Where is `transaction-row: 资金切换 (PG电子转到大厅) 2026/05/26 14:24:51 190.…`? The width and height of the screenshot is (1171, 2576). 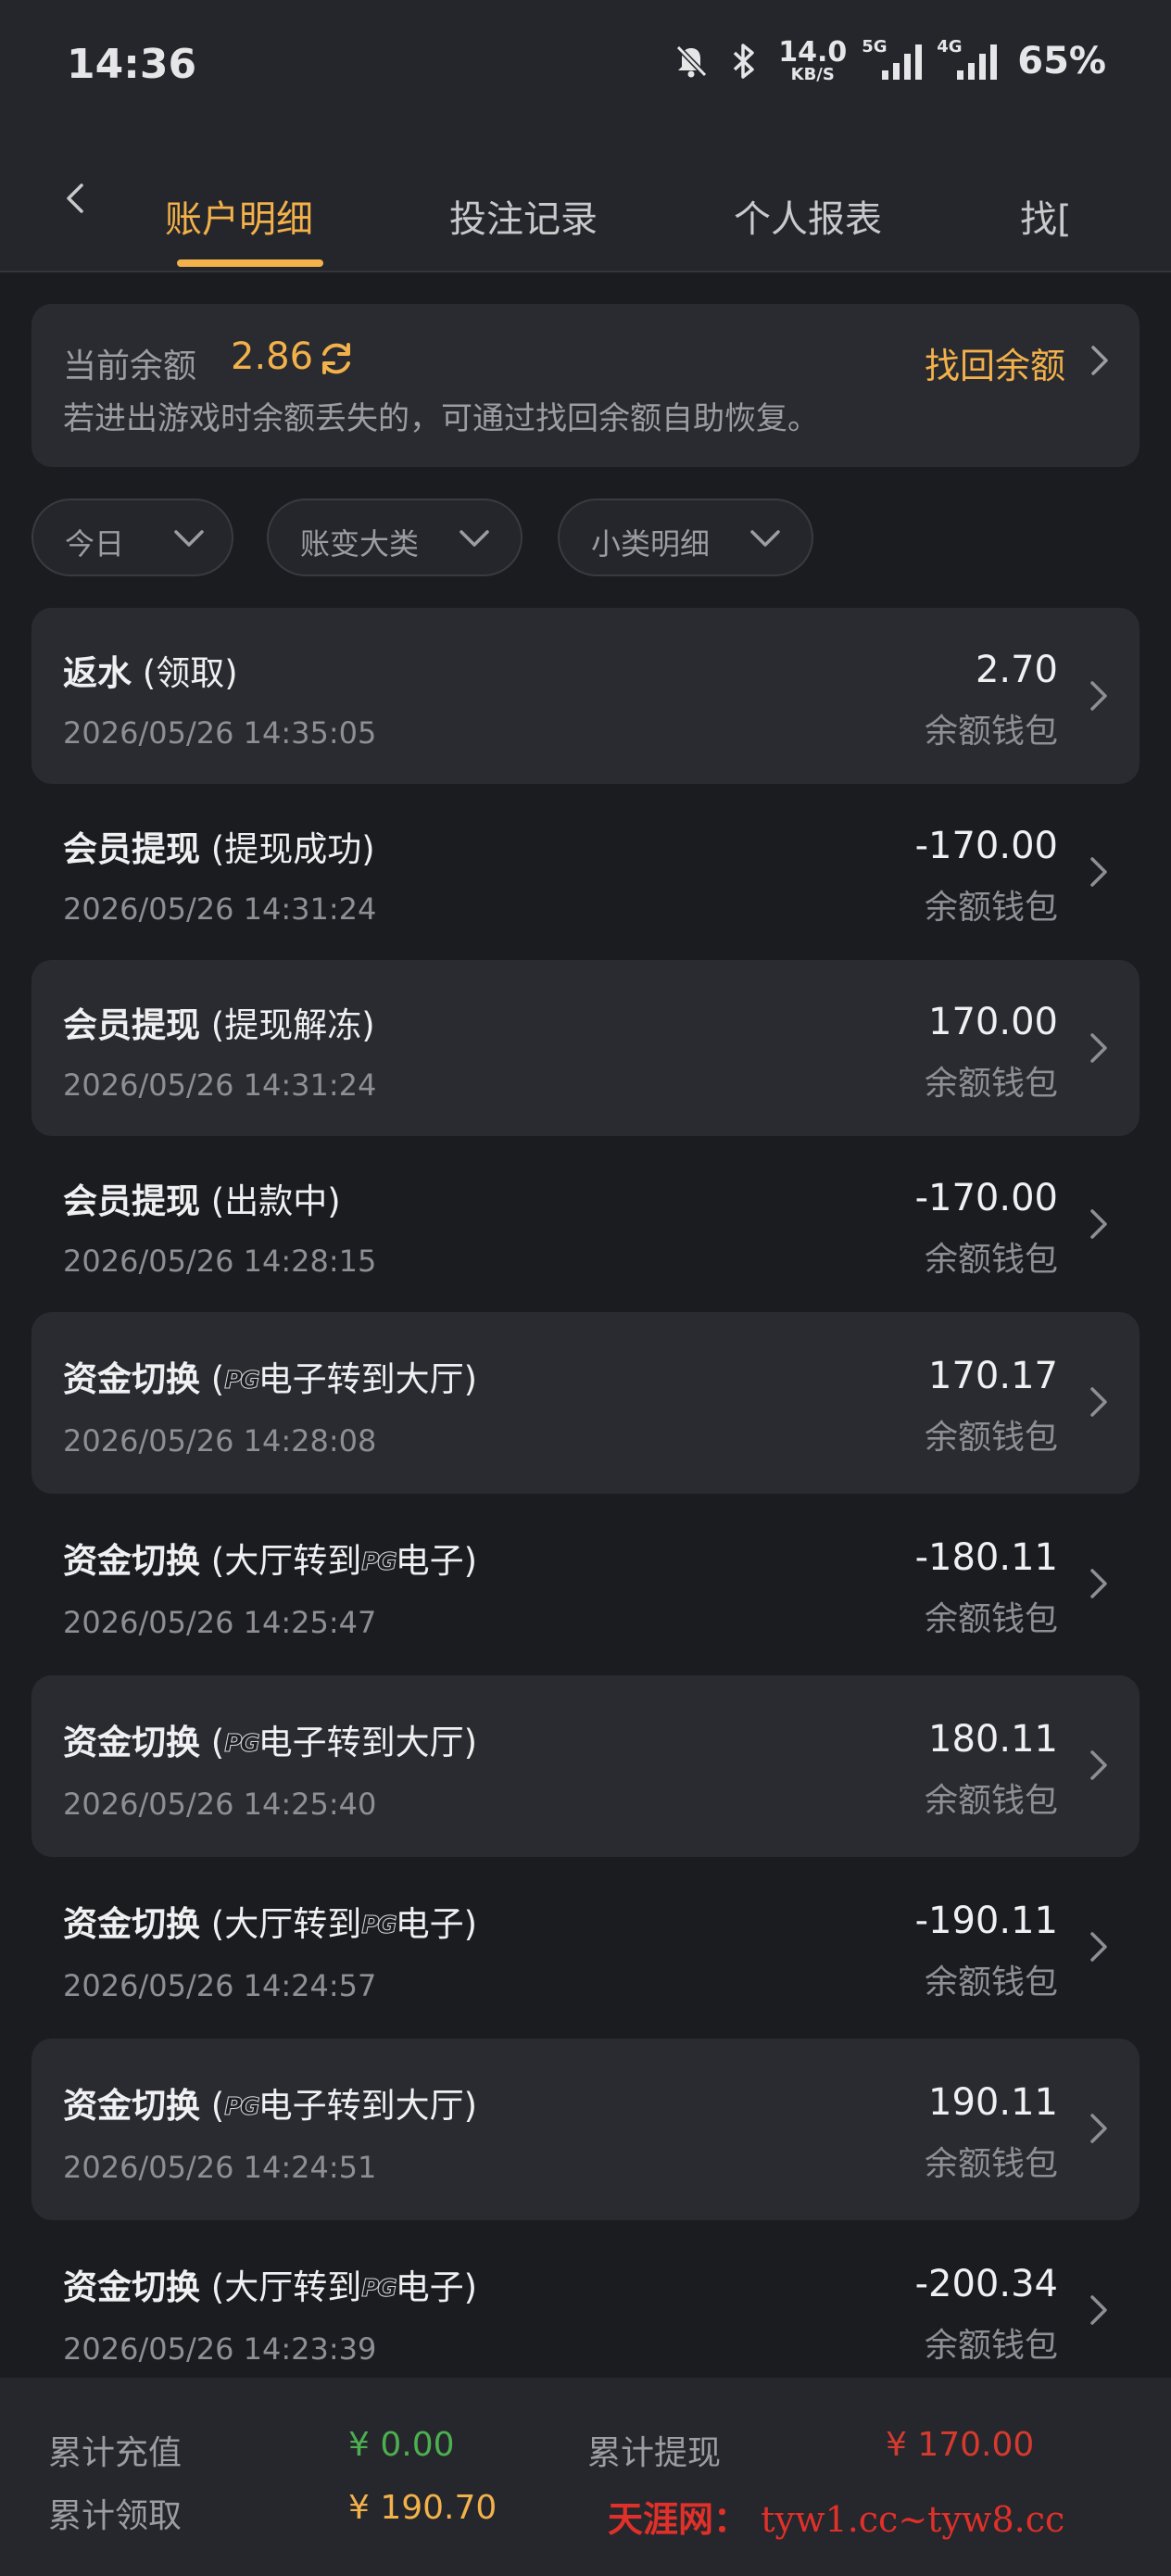 transaction-row: 资金切换 (PG电子转到大厅) 2026/05/26 14:24:51 190.… is located at coordinates (585, 2129).